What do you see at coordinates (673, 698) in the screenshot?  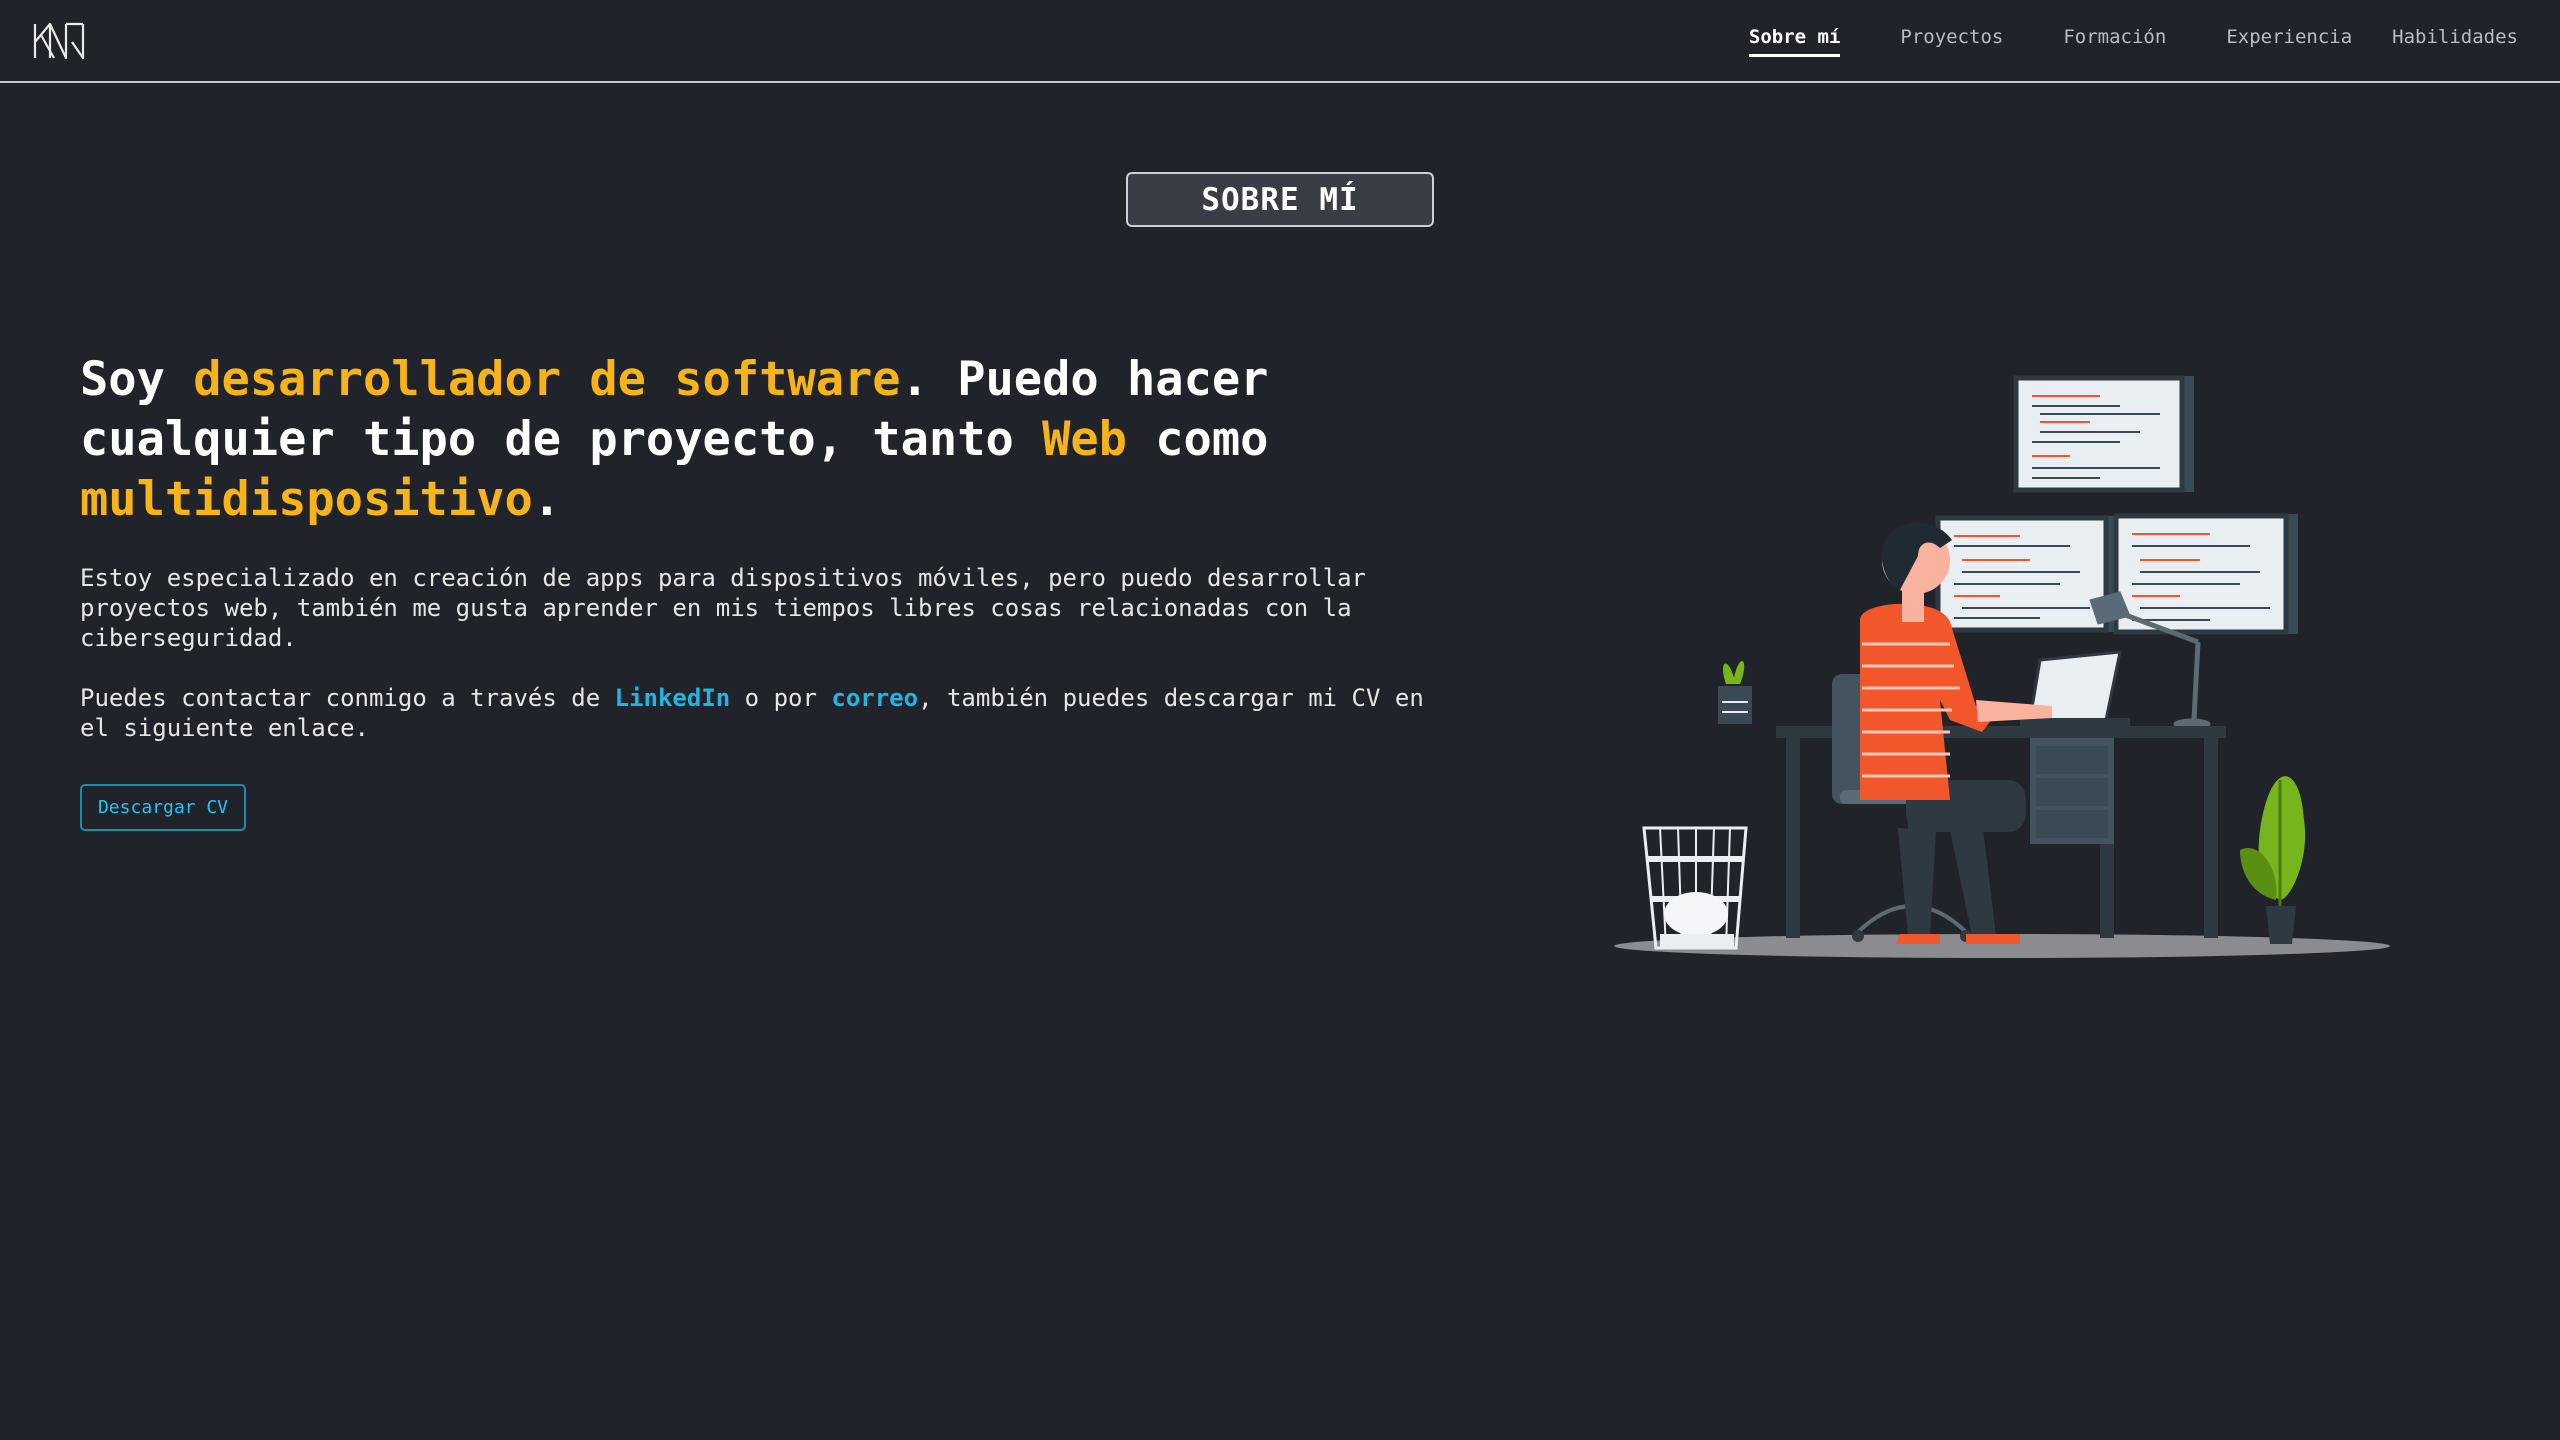 I see `linkedin-link: LinkedIn` at bounding box center [673, 698].